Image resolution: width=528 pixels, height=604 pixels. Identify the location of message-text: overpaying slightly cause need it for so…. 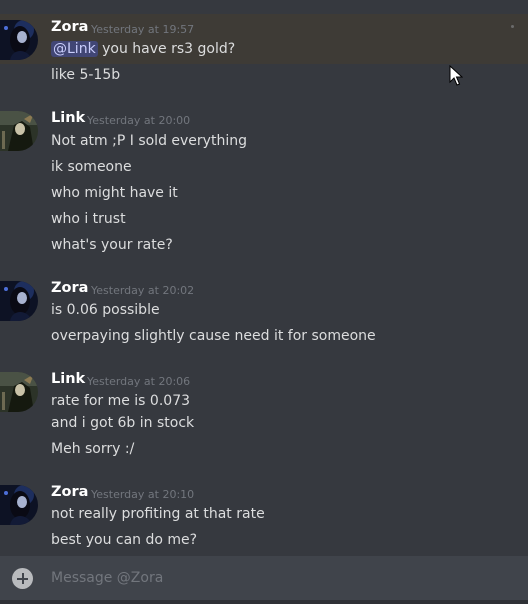
(213, 336).